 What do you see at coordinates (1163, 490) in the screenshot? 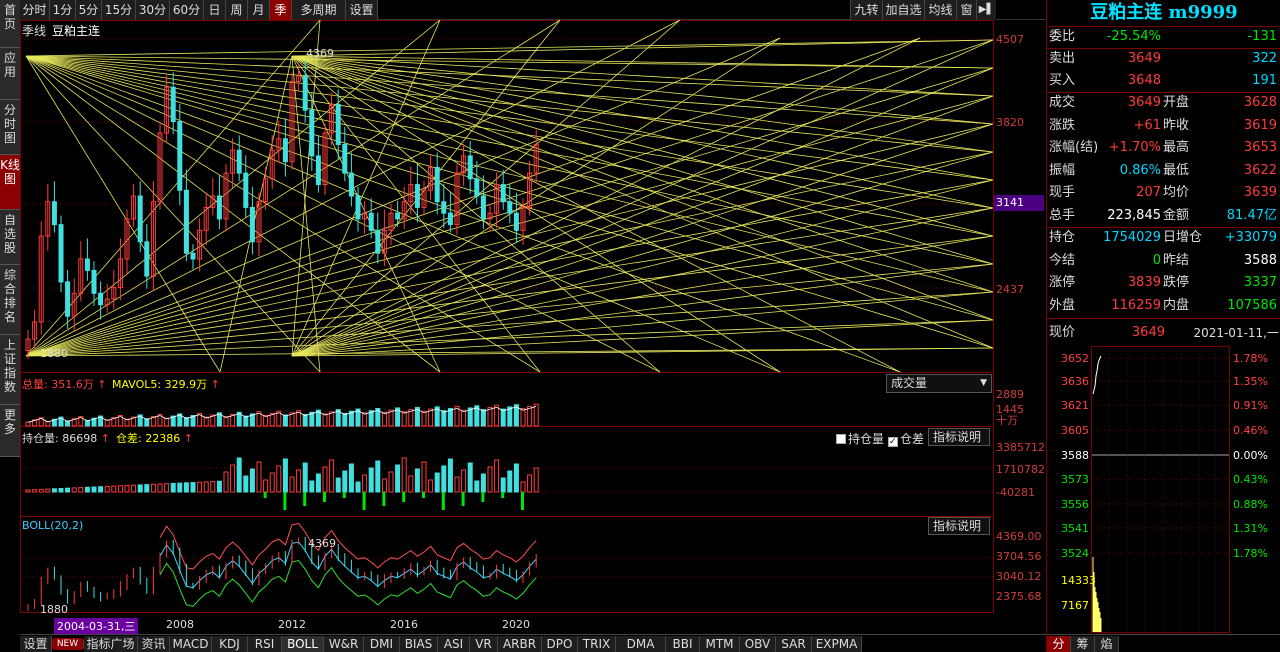
I see `intraday-mini-chart` at bounding box center [1163, 490].